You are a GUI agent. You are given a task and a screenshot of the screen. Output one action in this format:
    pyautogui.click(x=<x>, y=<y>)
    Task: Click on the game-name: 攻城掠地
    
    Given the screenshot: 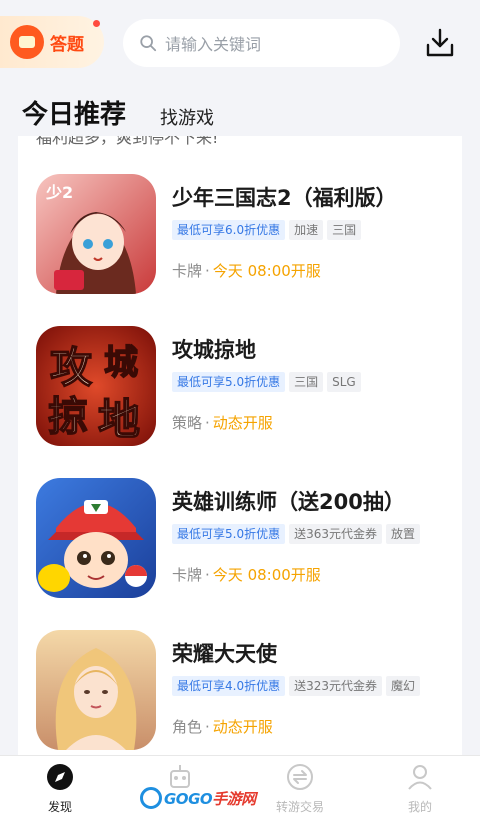 What is the action you would take?
    pyautogui.click(x=214, y=350)
    